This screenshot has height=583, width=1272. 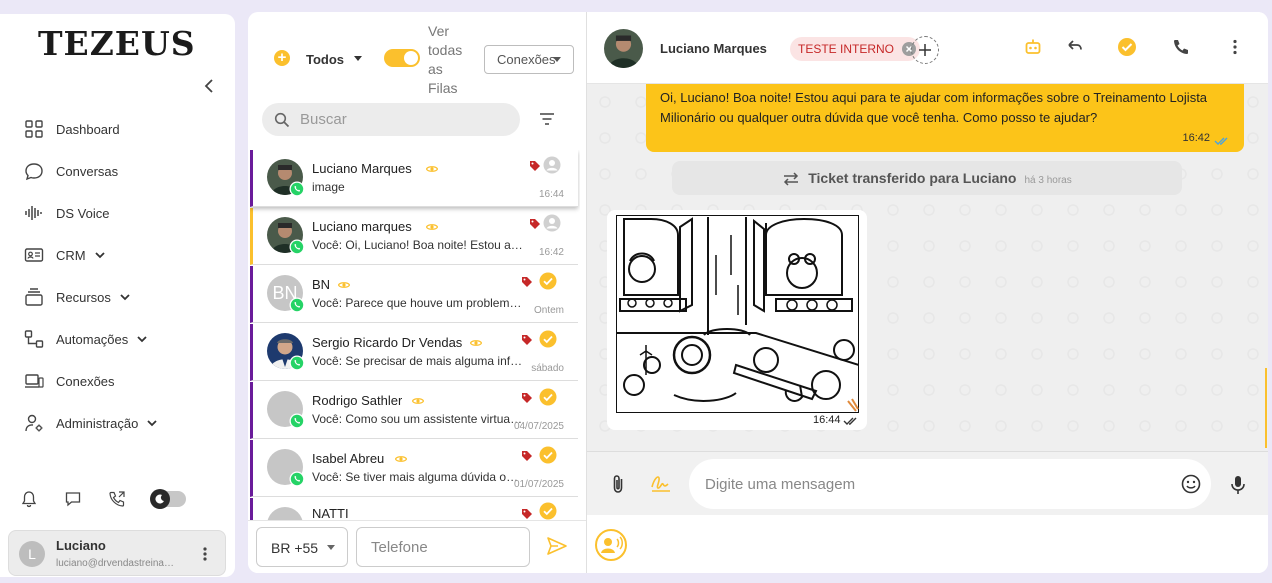 I want to click on new-contact-bar: BR +55, so click(x=417, y=546).